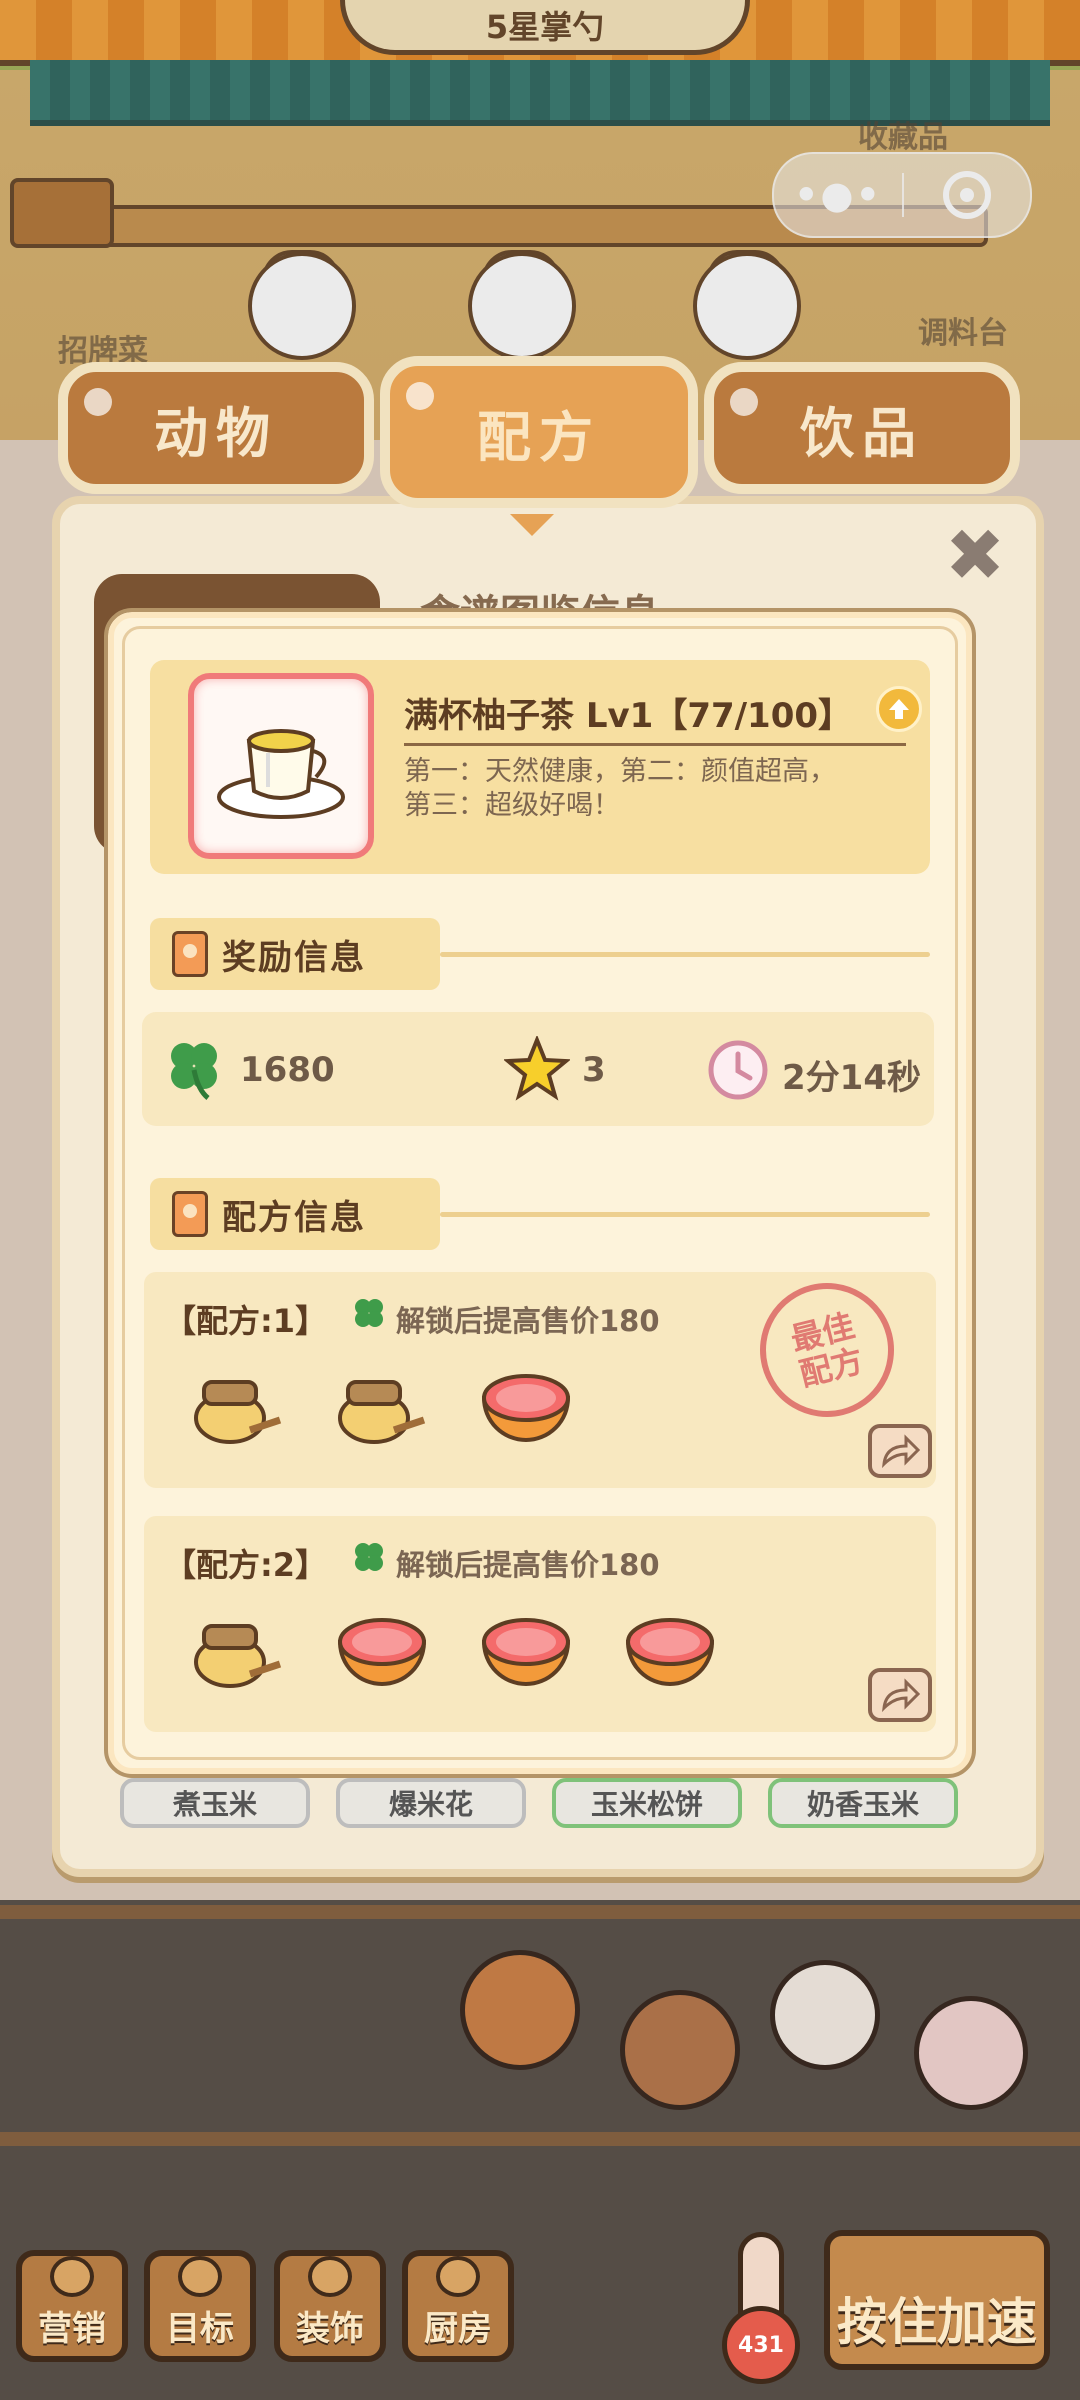 The width and height of the screenshot is (1080, 2400). I want to click on chip-milk-corn: 奶香玉米, so click(863, 1803).